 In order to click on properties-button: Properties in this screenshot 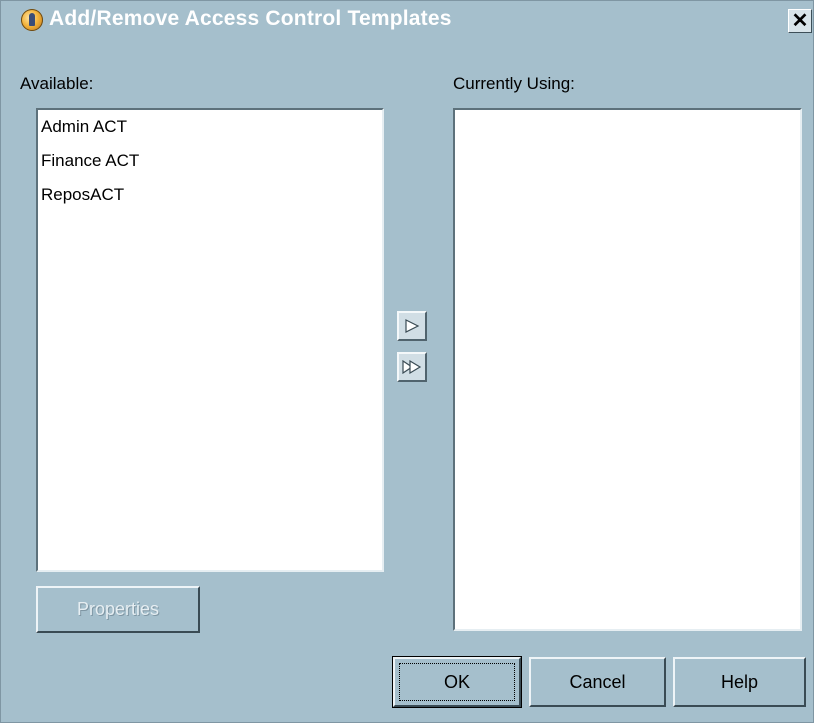, I will do `click(118, 609)`.